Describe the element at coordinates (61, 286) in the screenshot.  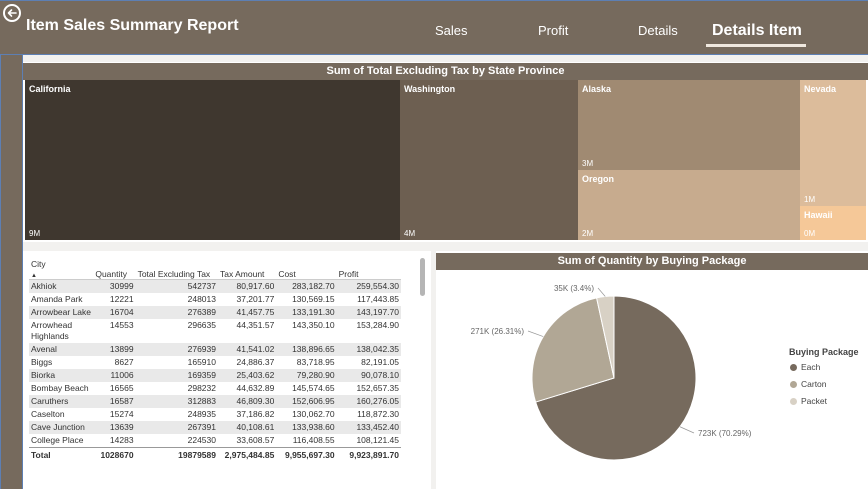
I see `cell-city: Akhiok` at that location.